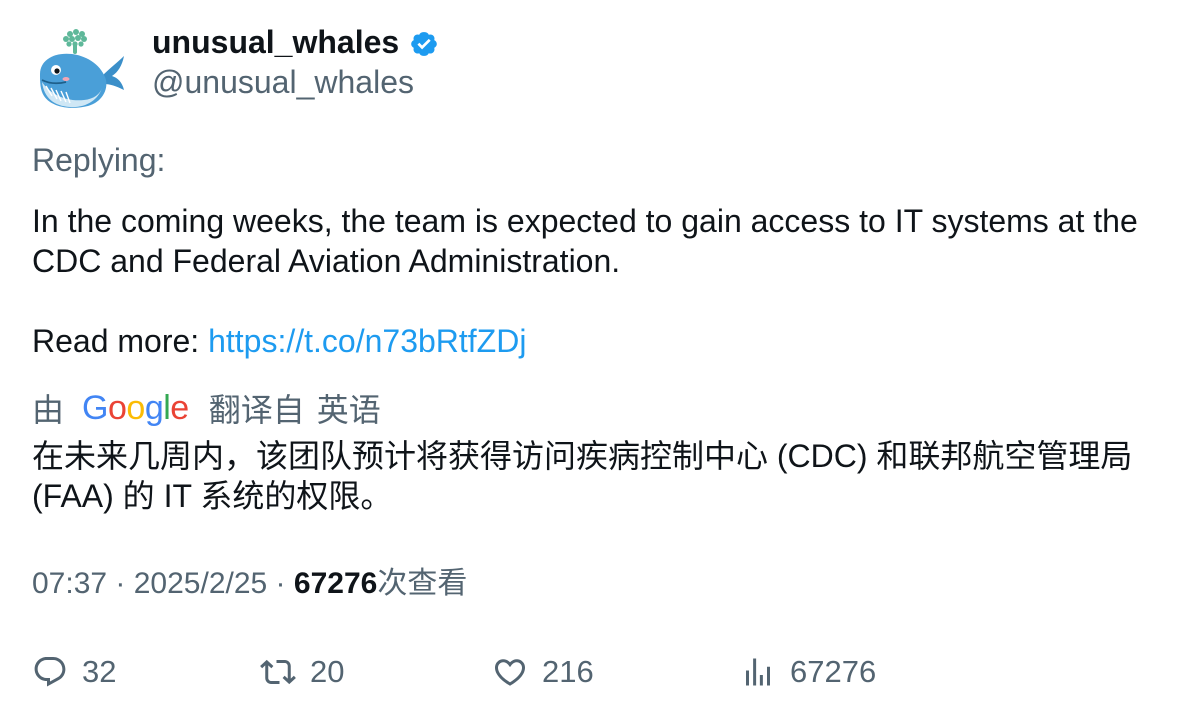 The image size is (1196, 718). I want to click on like-button: 216, so click(543, 672).